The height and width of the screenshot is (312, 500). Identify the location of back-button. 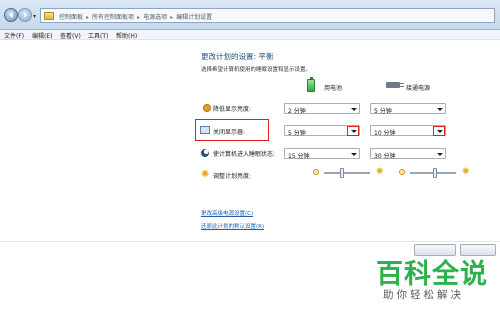
(11, 15).